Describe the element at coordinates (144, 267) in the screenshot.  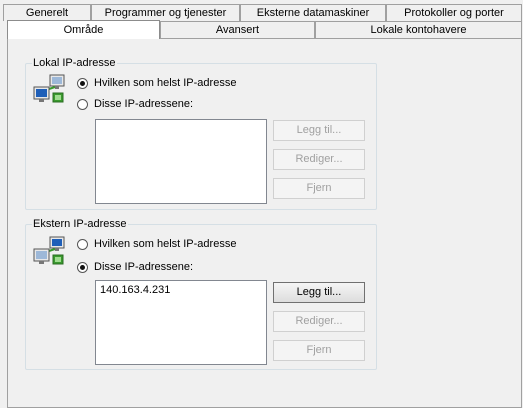
I see `remote-radio-these-ip-label: Disse IP-adressene:` at that location.